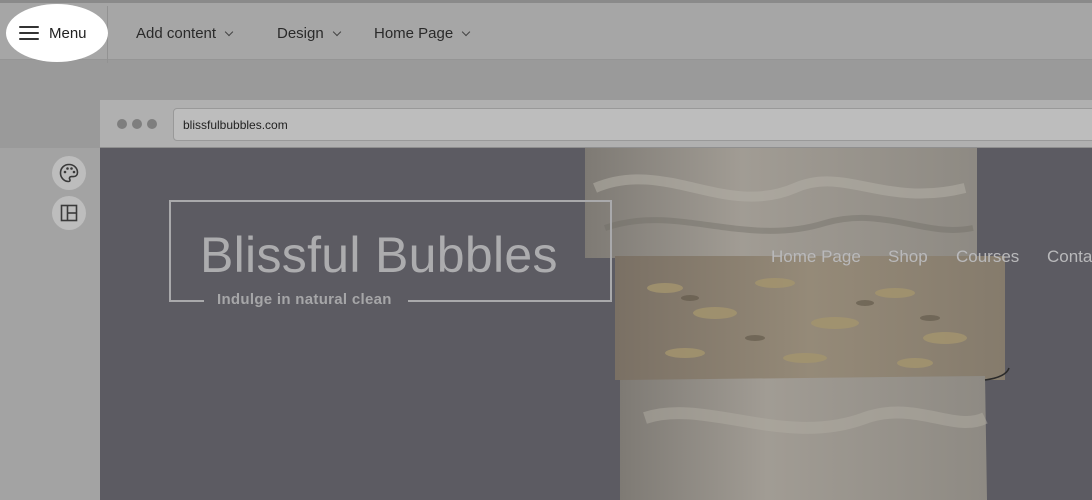 This screenshot has height=500, width=1092. I want to click on editor-toolbar: Add content Design Home Page, so click(546, 31).